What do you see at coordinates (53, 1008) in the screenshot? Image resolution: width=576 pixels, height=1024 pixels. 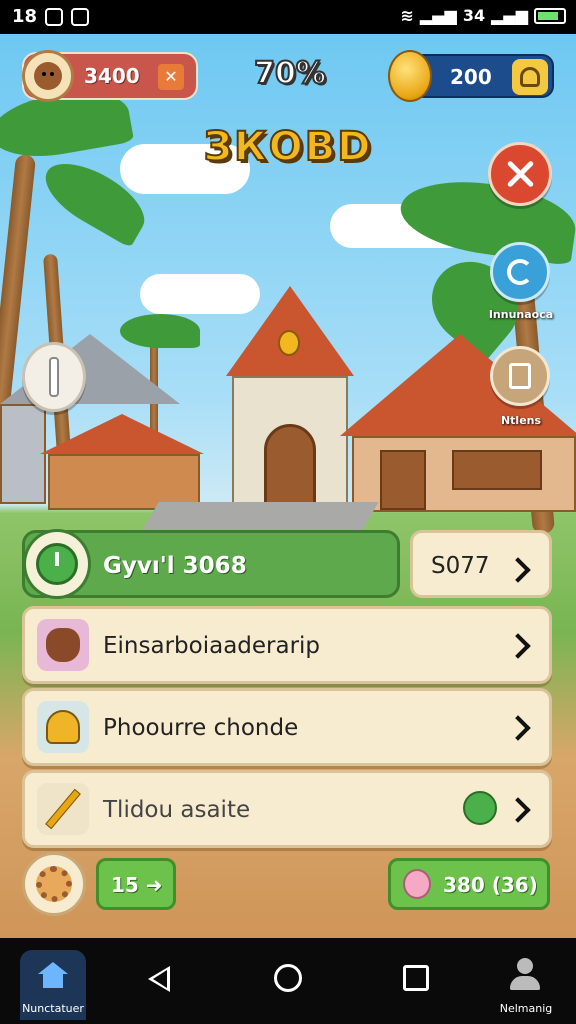 I see `nav-home-label: Nunctatuer` at bounding box center [53, 1008].